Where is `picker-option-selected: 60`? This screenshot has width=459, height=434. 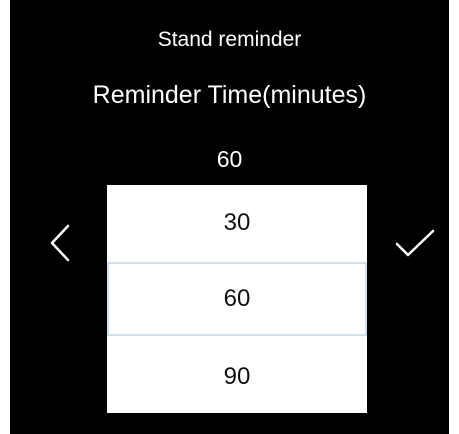
picker-option-selected: 60 is located at coordinates (237, 299).